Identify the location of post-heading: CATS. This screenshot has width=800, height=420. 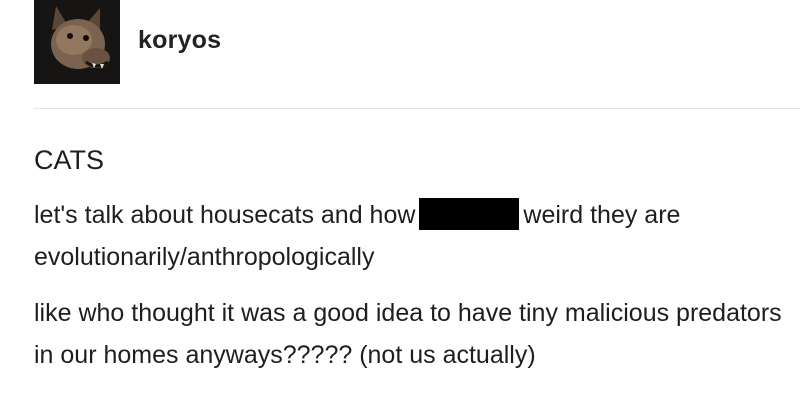
(69, 160).